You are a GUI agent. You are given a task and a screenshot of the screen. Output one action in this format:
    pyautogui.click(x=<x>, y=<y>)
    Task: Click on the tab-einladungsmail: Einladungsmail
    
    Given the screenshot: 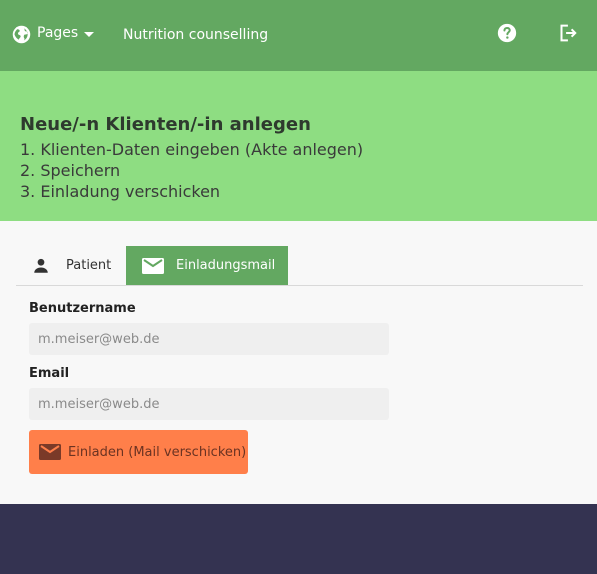 What is the action you would take?
    pyautogui.click(x=207, y=265)
    